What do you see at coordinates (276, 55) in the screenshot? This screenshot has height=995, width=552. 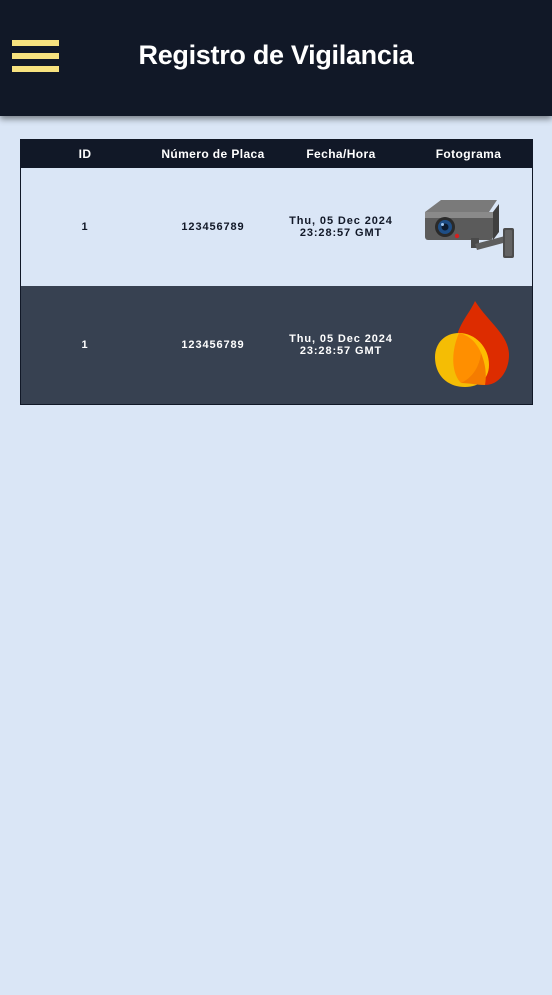 I see `page-title: Registro de Vigilancia` at bounding box center [276, 55].